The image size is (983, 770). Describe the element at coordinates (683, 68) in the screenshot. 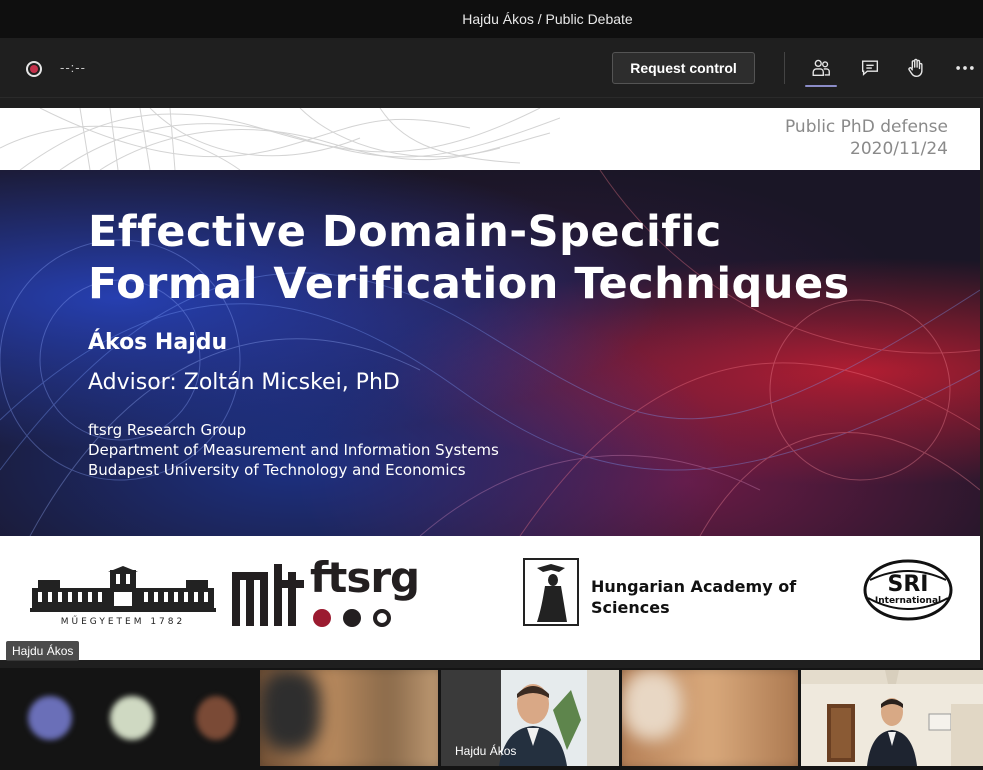

I see `request-control-button: Request control` at that location.